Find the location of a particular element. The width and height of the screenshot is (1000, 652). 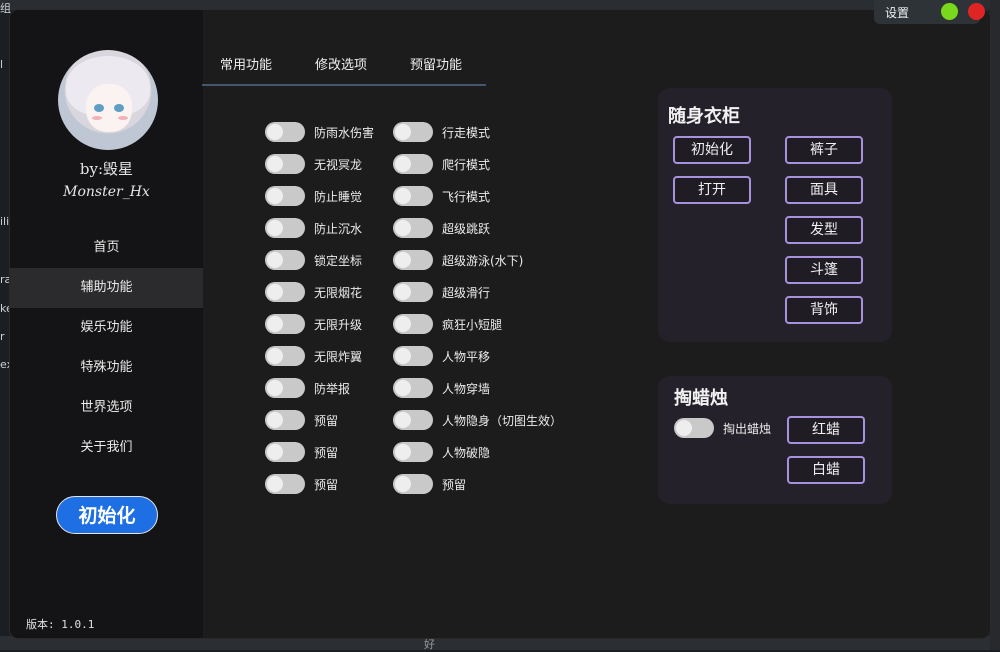

background-text-fragment: l is located at coordinates (2, 64).